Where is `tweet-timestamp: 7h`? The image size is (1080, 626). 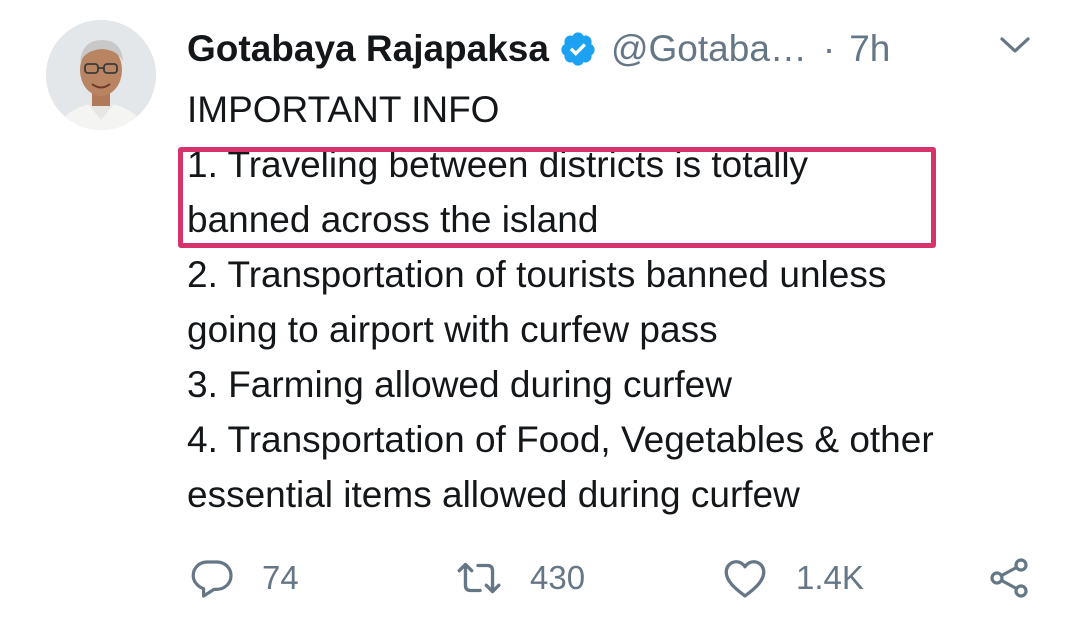 tweet-timestamp: 7h is located at coordinates (869, 49).